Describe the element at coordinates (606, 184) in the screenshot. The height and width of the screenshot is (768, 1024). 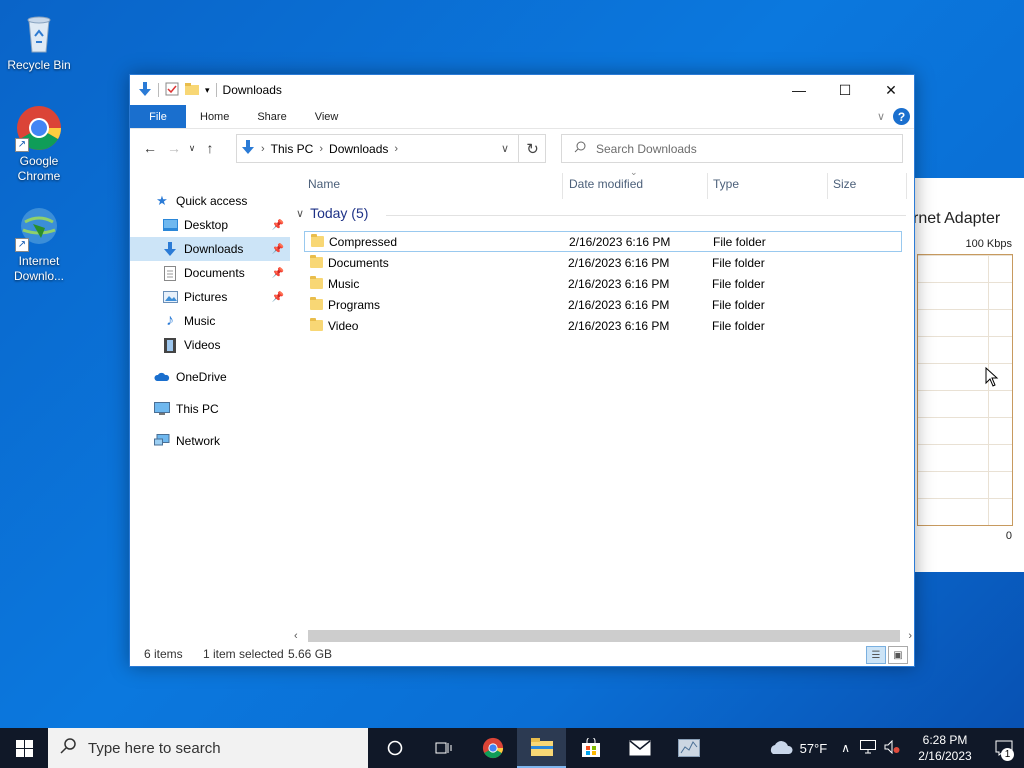
I see `column-header-date-modified: Date modified` at that location.